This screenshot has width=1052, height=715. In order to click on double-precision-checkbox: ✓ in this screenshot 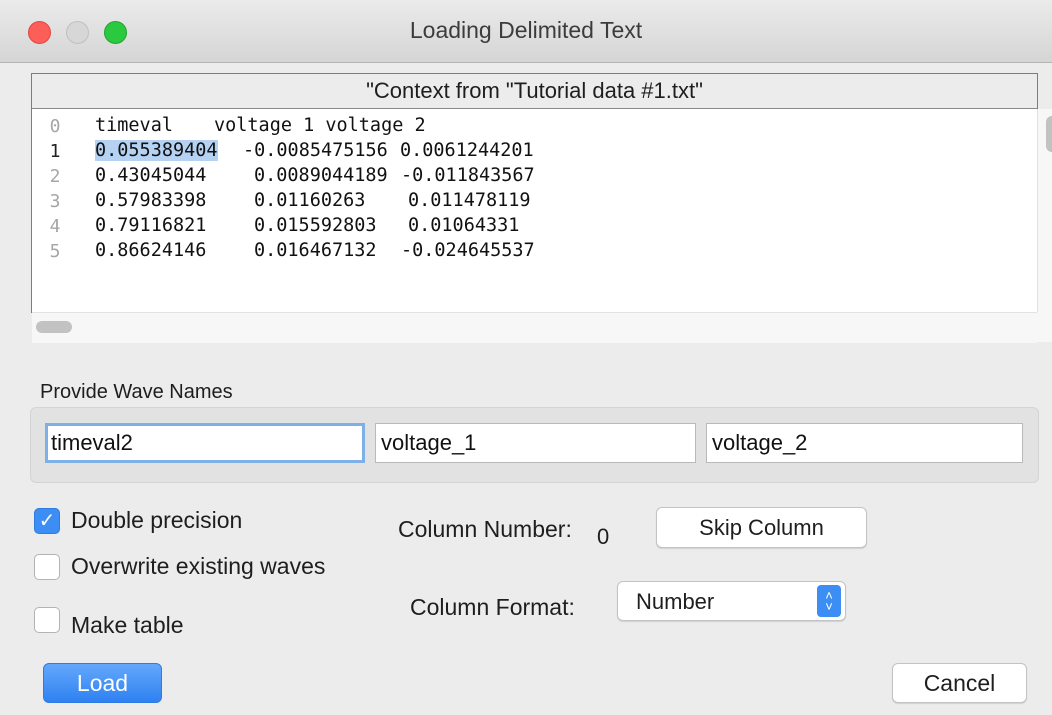, I will do `click(47, 520)`.